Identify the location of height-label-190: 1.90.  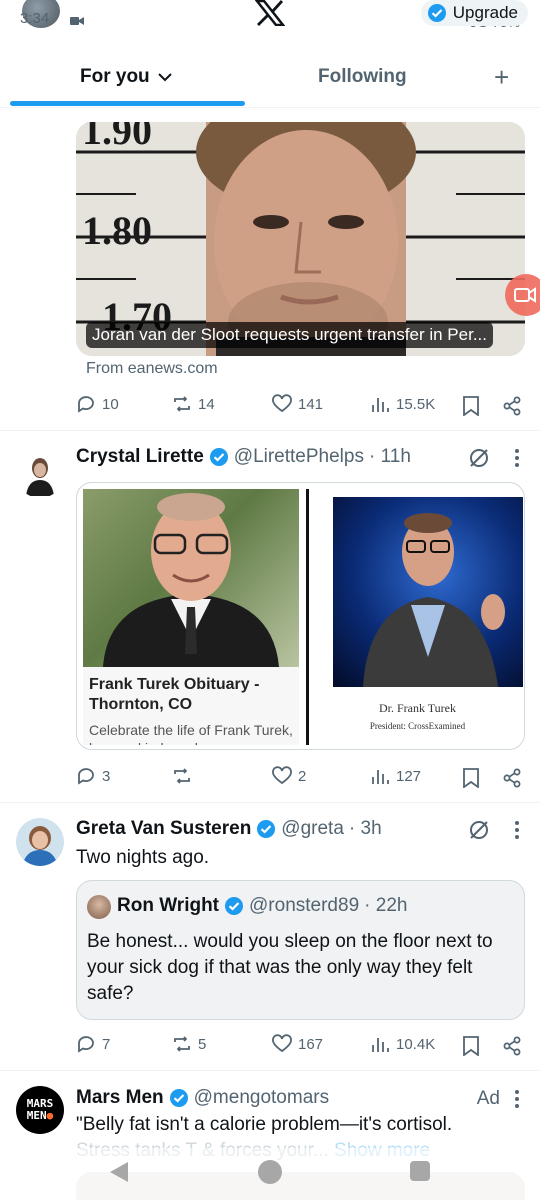
(117, 137).